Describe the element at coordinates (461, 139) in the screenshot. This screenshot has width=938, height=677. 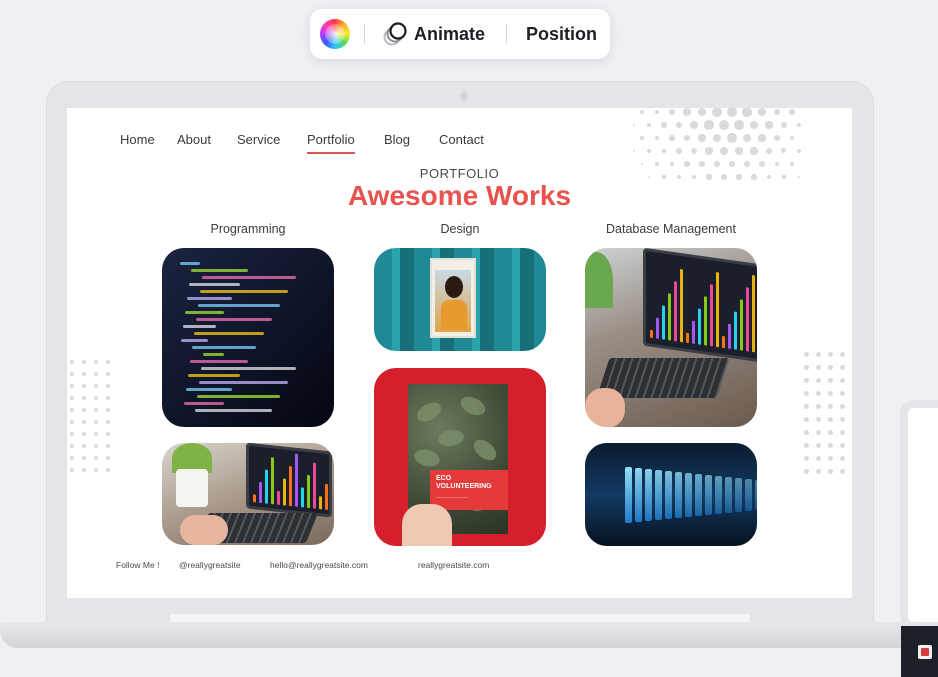
I see `nav-contact: Contact` at that location.